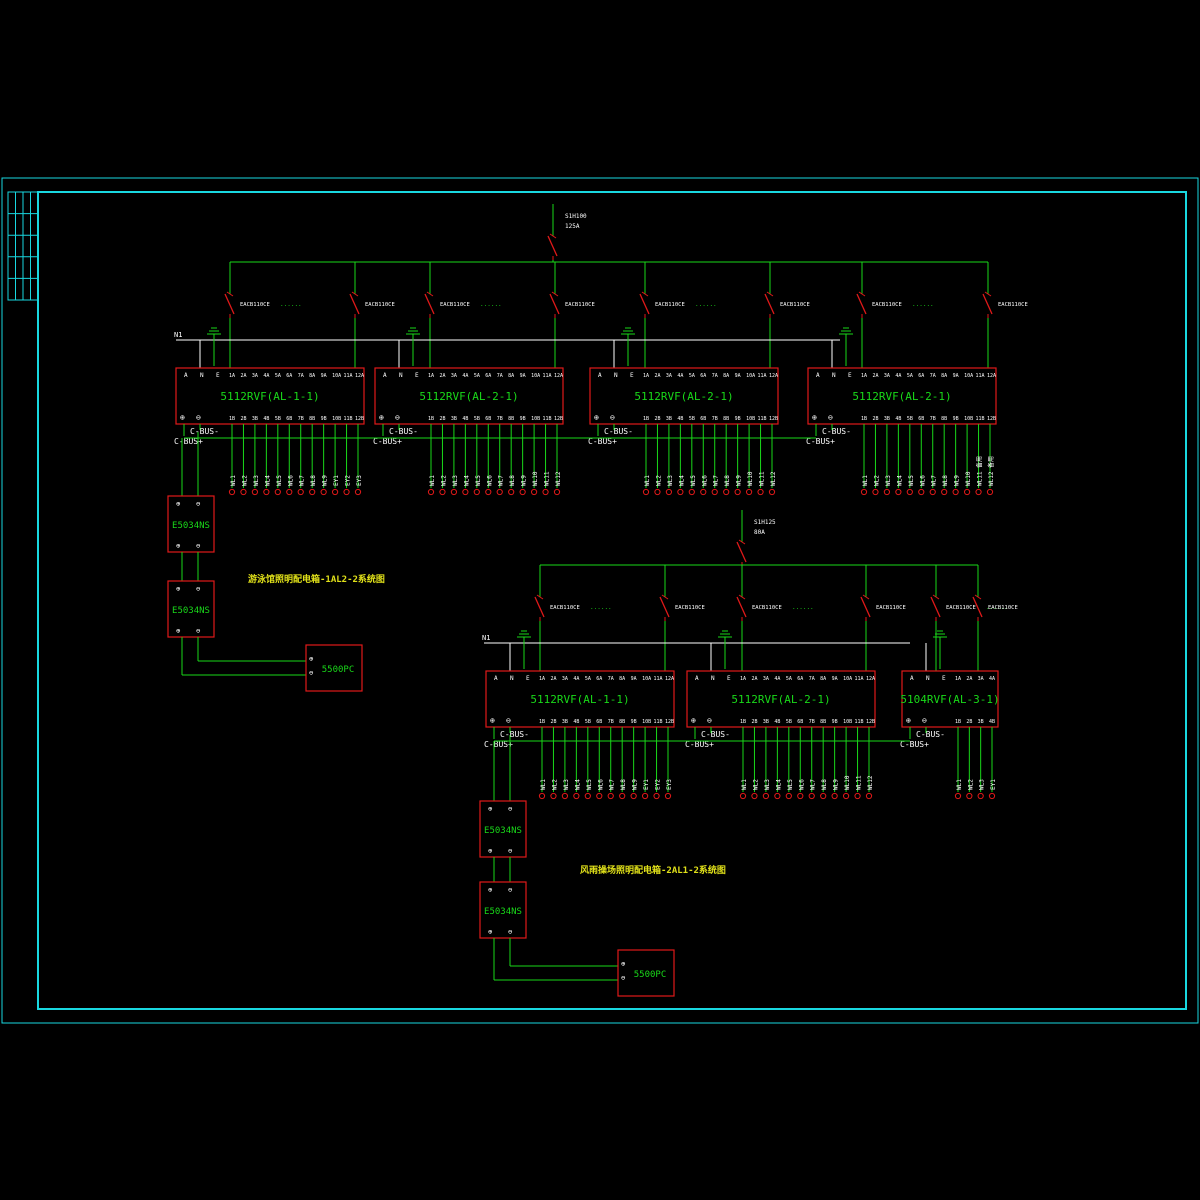 This screenshot has height=1200, width=1200. I want to click on output-label: WL2, so click(554, 784).